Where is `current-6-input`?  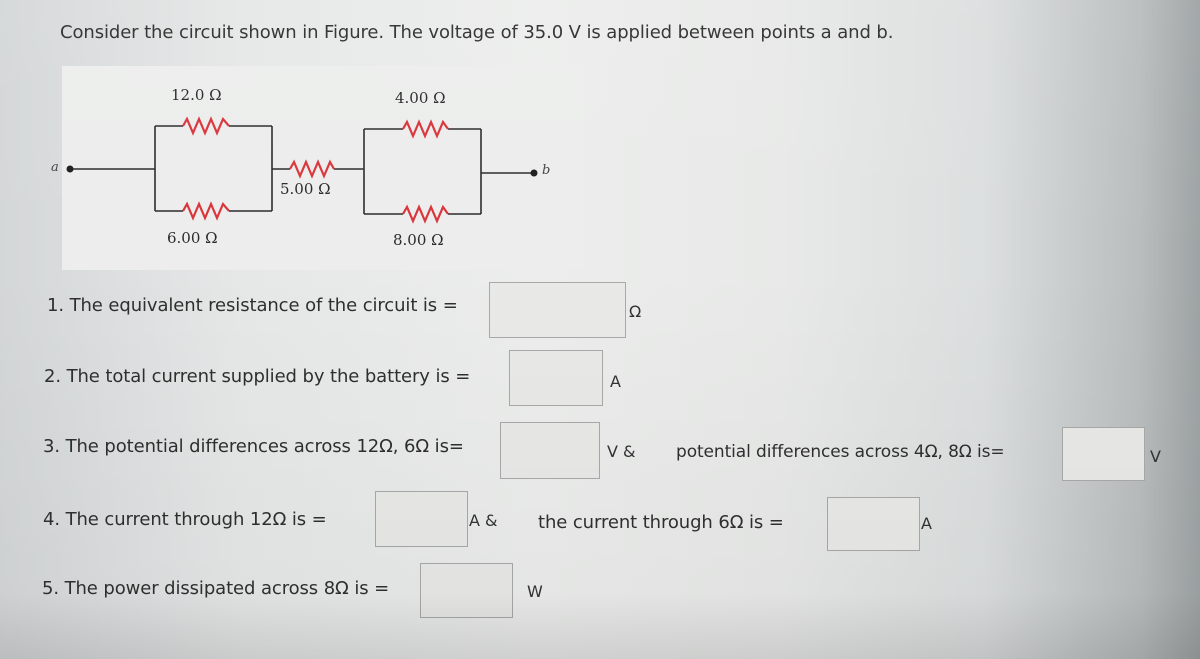
current-6-input is located at coordinates (873, 524).